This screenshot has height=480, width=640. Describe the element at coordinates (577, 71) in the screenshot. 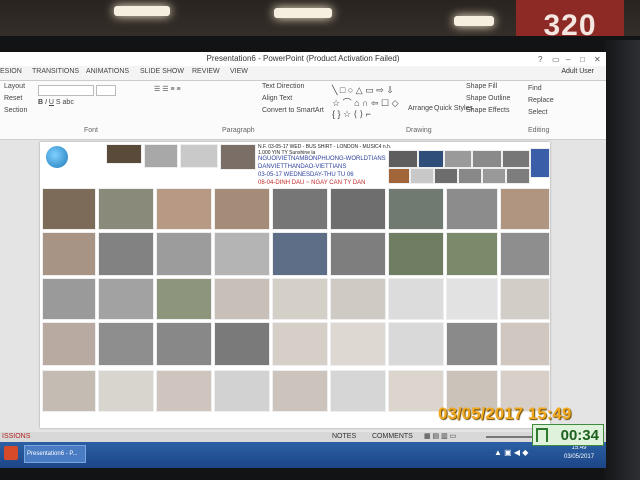

I see `user-name: Adult User` at that location.